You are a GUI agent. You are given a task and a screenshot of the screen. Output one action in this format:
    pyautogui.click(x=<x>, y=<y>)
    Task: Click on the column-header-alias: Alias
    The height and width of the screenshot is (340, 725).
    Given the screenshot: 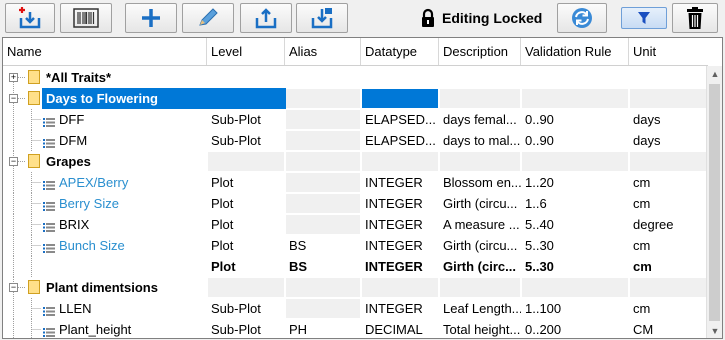 What is the action you would take?
    pyautogui.click(x=323, y=51)
    